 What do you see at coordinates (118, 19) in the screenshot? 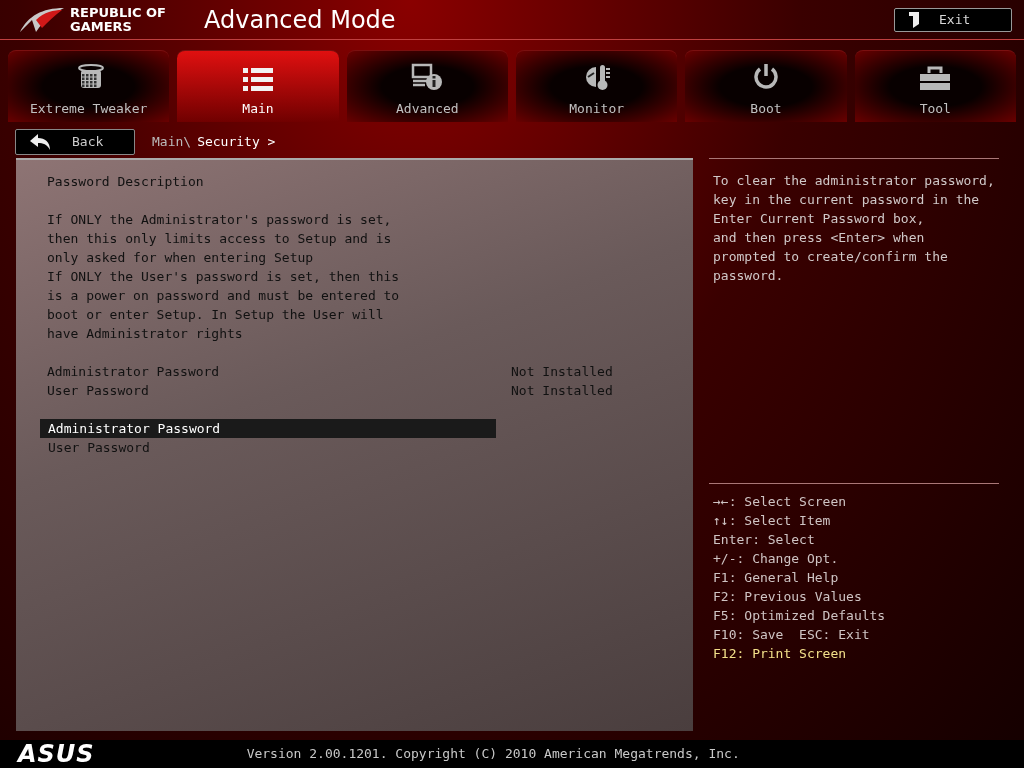
I see `brand-name: REPUBLIC OF GAMERS` at bounding box center [118, 19].